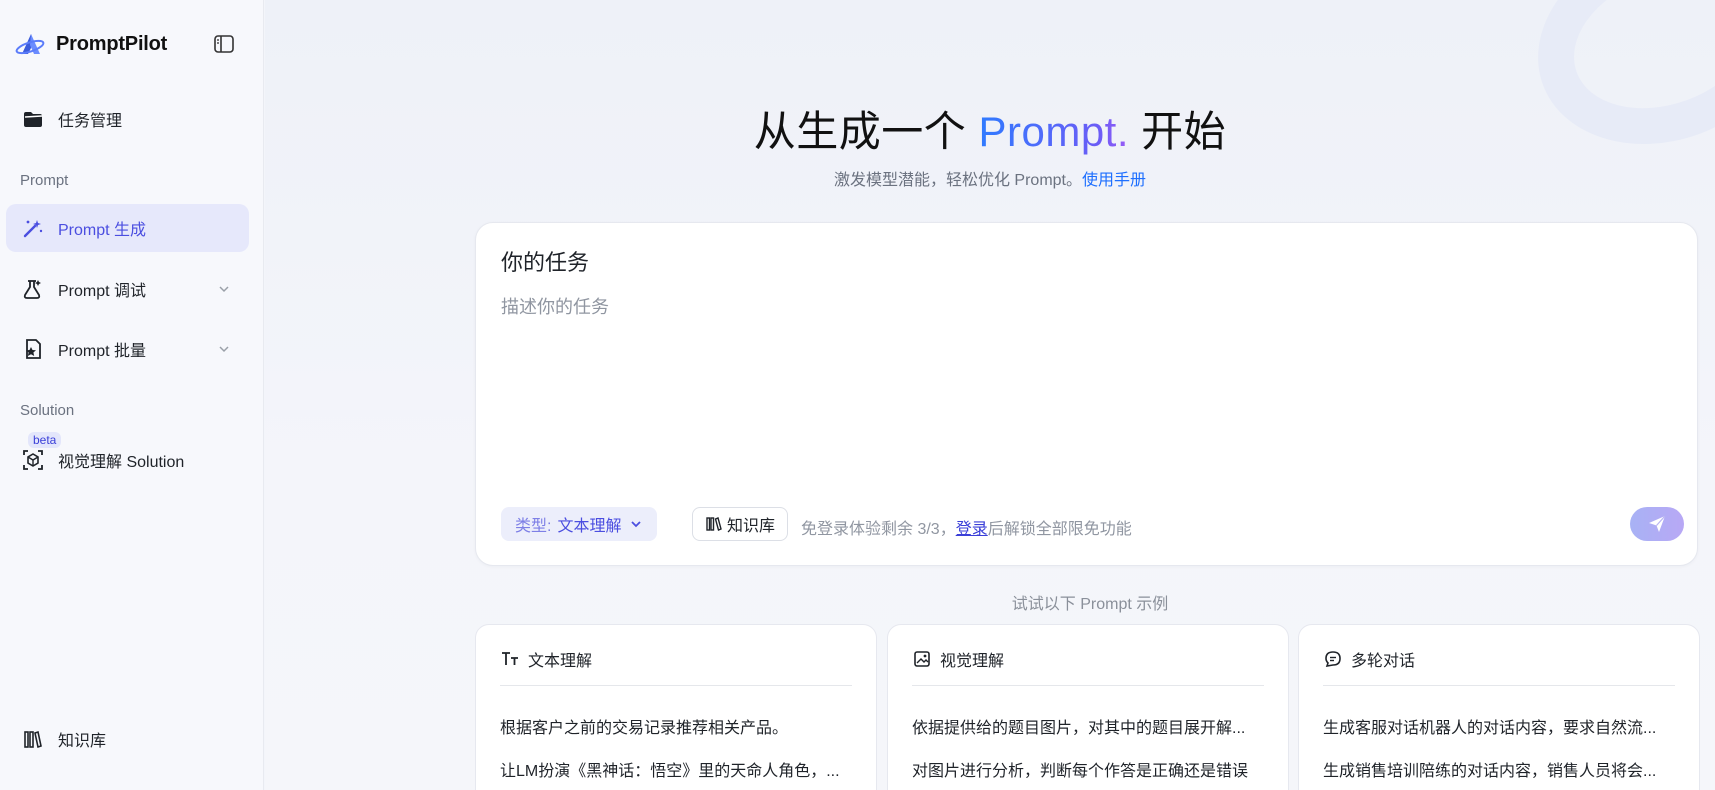  I want to click on example-prompt-item: 根据客户之前的交易记录推荐相关产品。, so click(676, 726).